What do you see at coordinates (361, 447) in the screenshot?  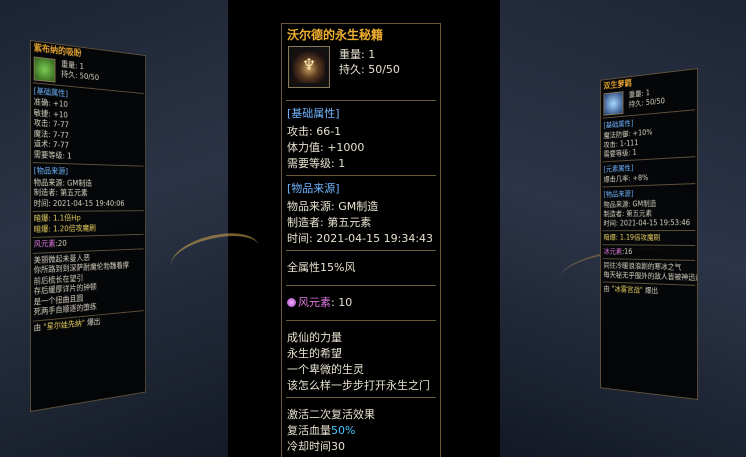 I see `cooldown-line: 冷却时间30` at bounding box center [361, 447].